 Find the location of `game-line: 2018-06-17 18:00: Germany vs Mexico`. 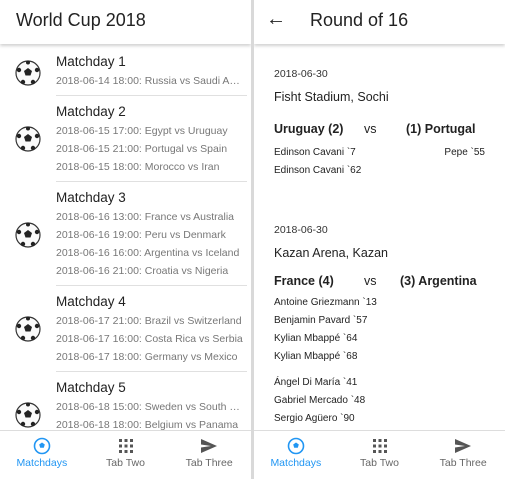

game-line: 2018-06-17 18:00: Germany vs Mexico is located at coordinates (147, 357).